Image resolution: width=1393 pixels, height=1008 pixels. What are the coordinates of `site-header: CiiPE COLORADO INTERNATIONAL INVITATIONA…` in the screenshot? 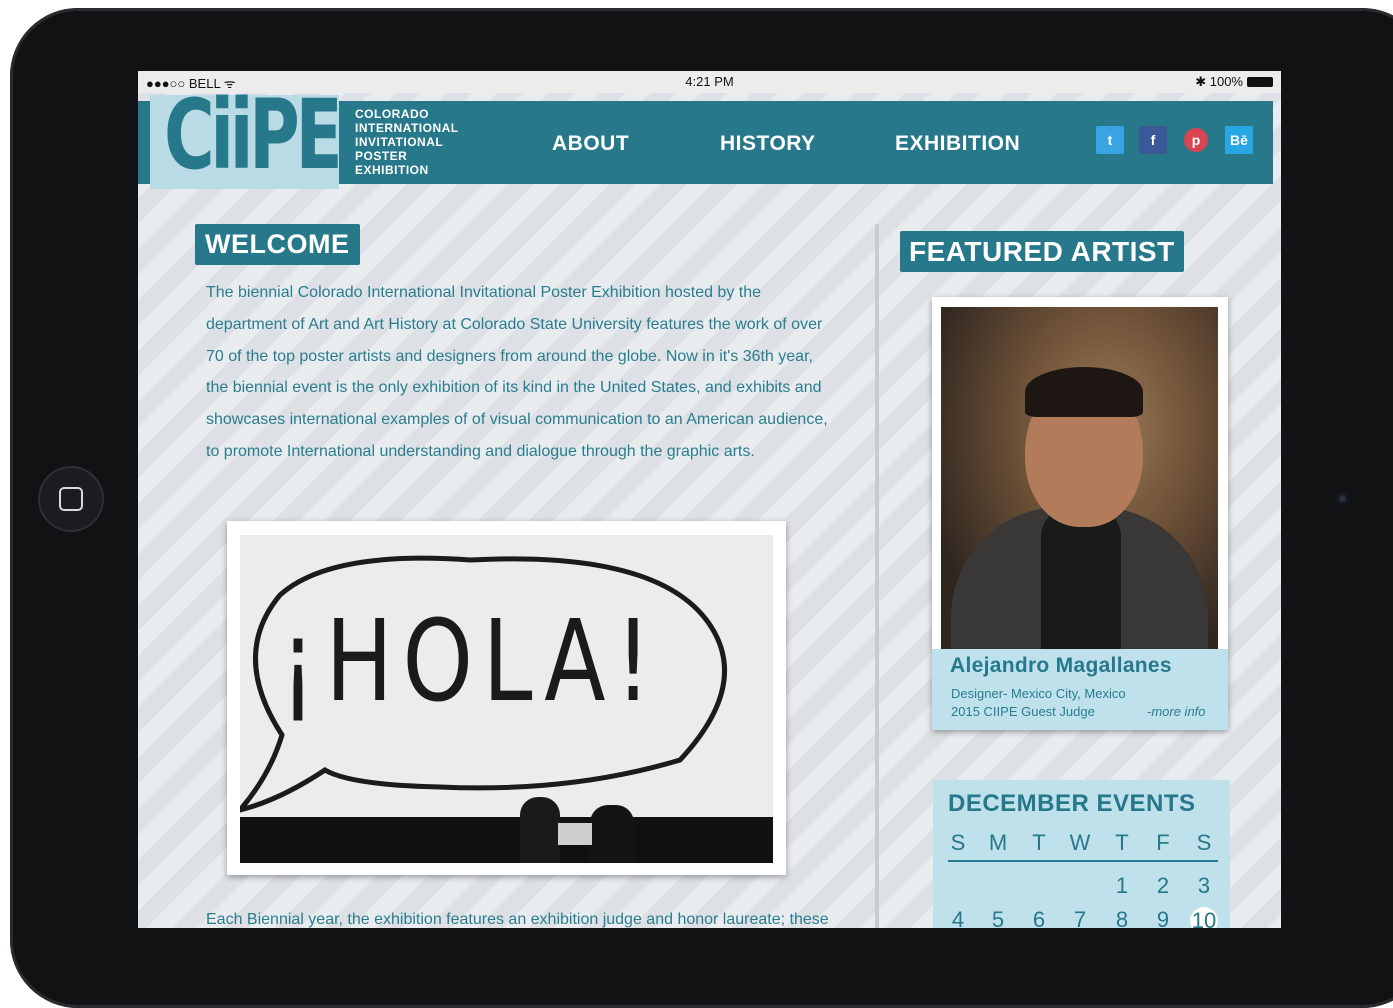 It's located at (705, 138).